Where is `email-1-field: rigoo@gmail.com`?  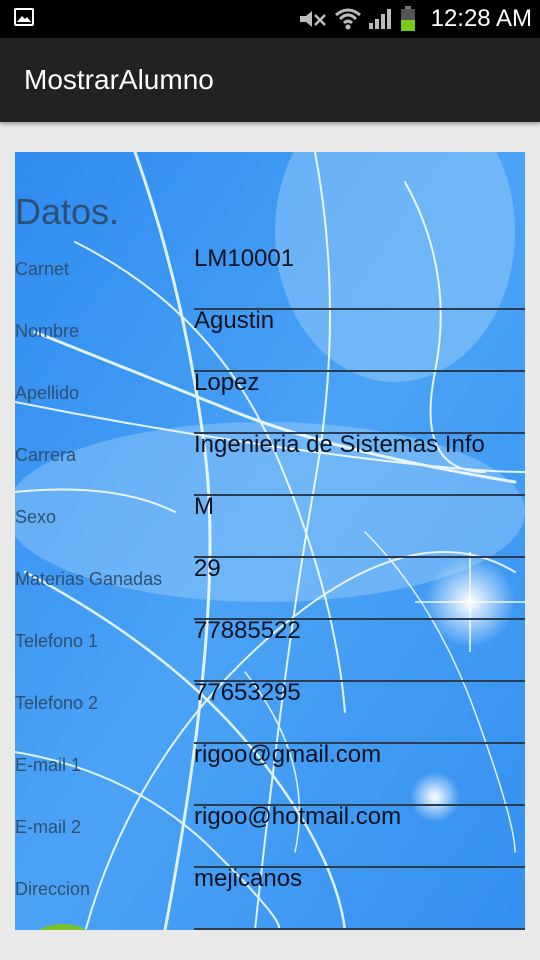 email-1-field: rigoo@gmail.com is located at coordinates (359, 755).